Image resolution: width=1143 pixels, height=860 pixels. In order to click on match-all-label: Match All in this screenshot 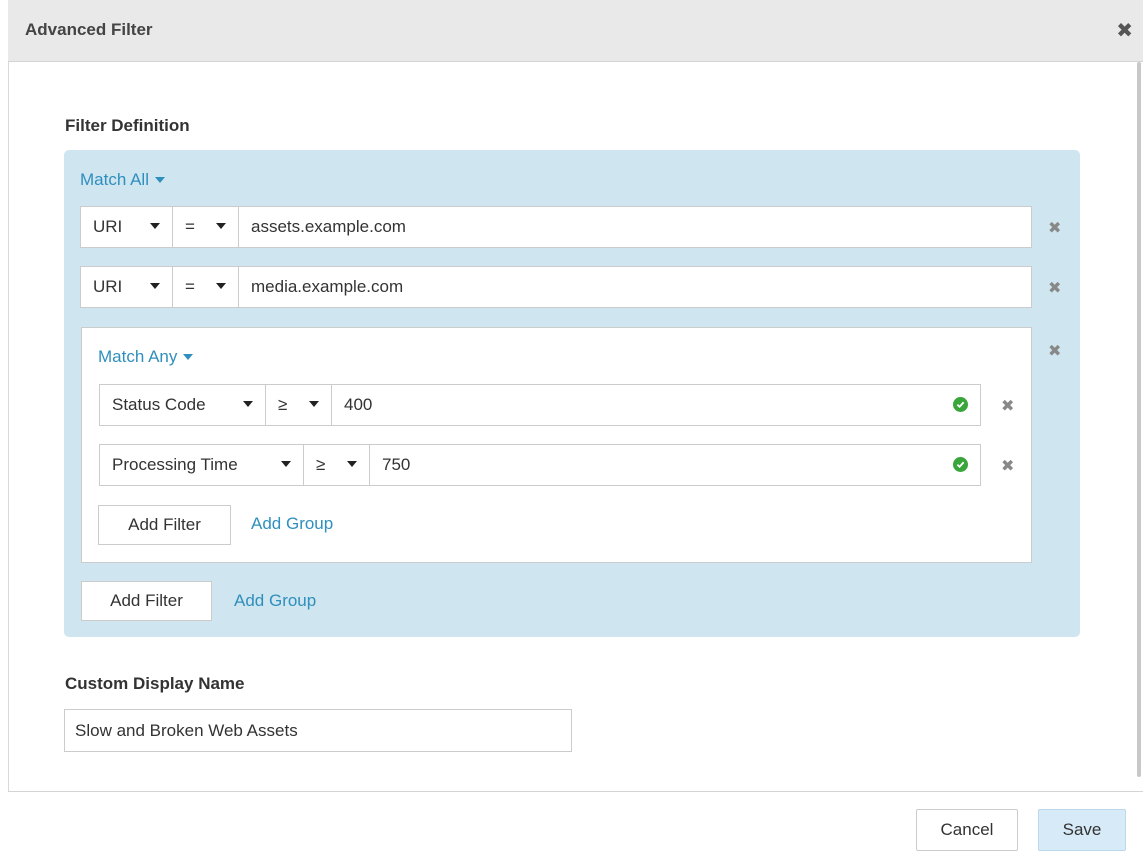, I will do `click(114, 179)`.